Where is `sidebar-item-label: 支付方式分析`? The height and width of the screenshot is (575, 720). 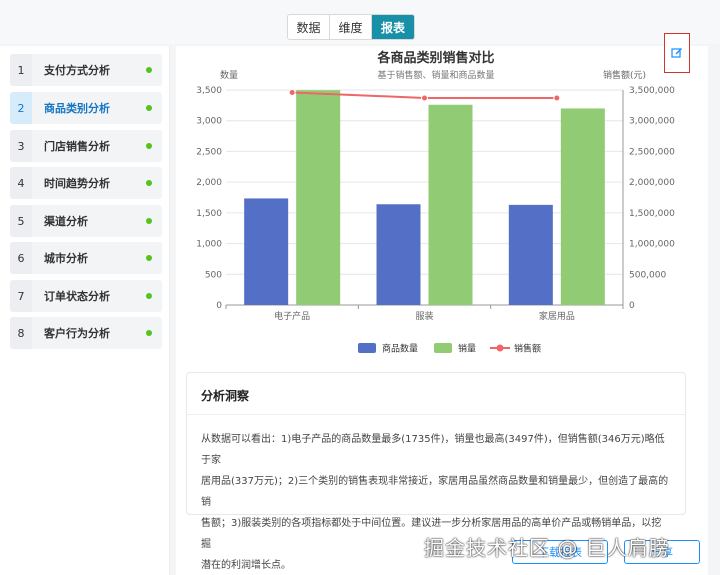 sidebar-item-label: 支付方式分析 is located at coordinates (77, 70).